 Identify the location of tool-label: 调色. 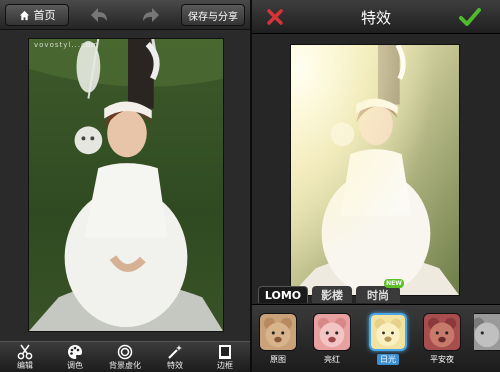
(75, 365).